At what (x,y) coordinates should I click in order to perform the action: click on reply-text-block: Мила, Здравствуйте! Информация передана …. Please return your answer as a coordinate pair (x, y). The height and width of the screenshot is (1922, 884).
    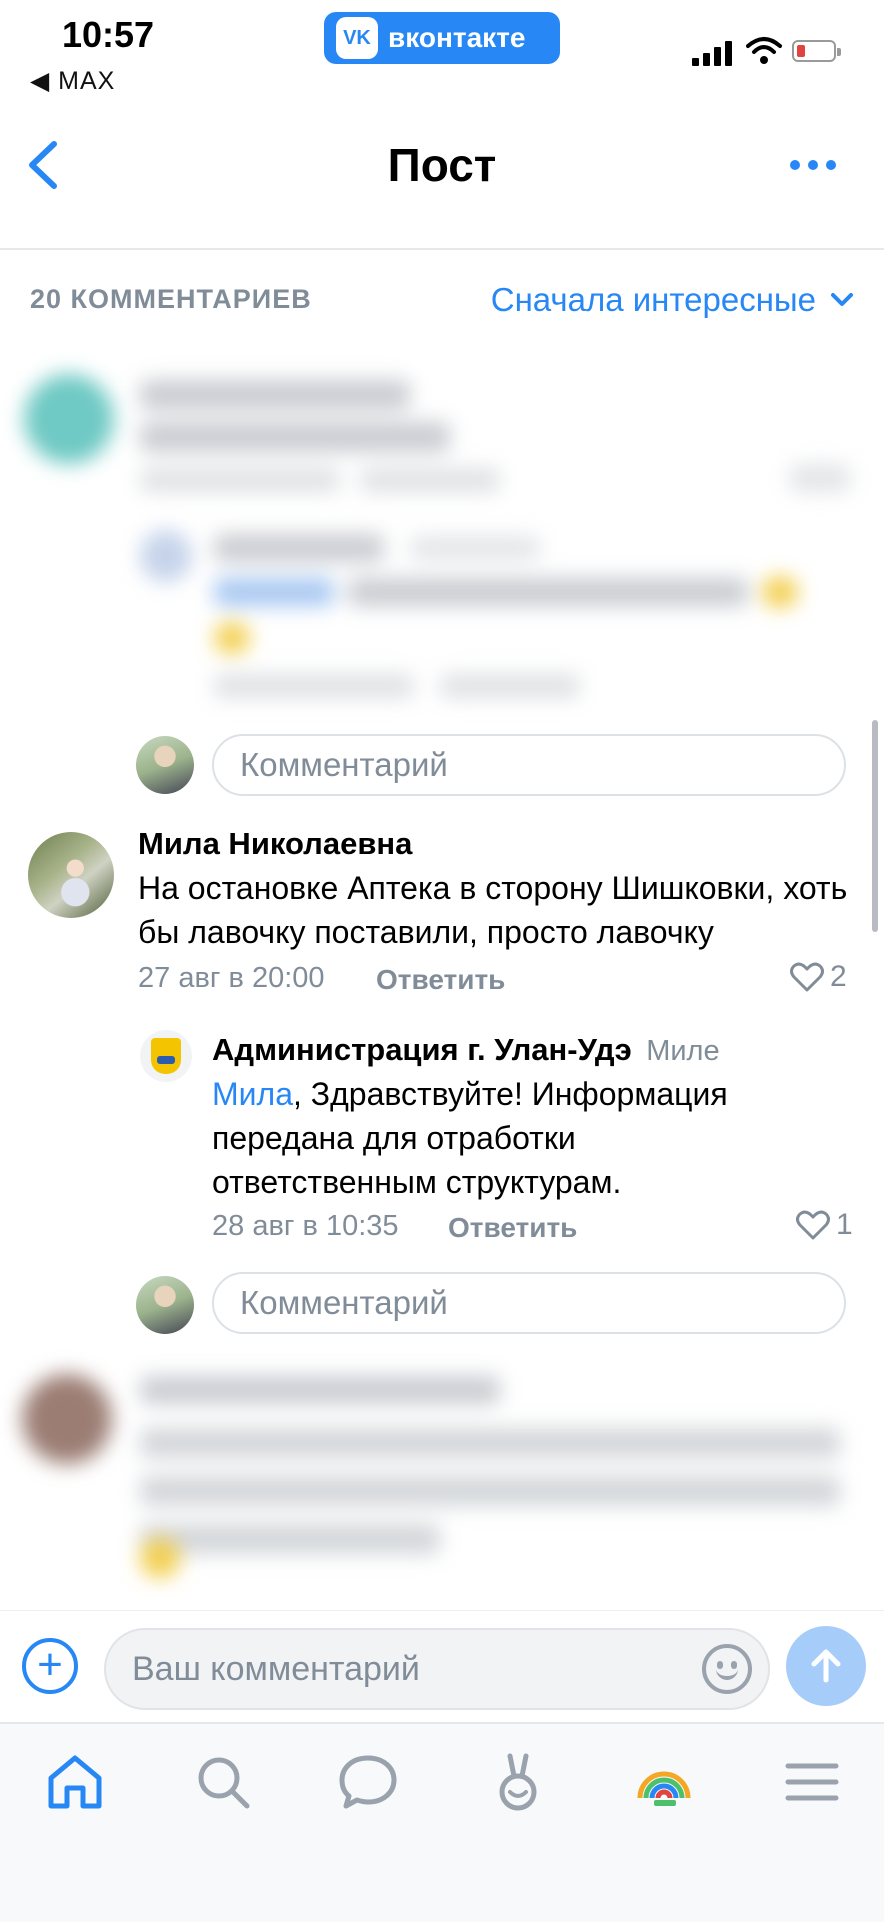
    Looking at the image, I should click on (502, 1138).